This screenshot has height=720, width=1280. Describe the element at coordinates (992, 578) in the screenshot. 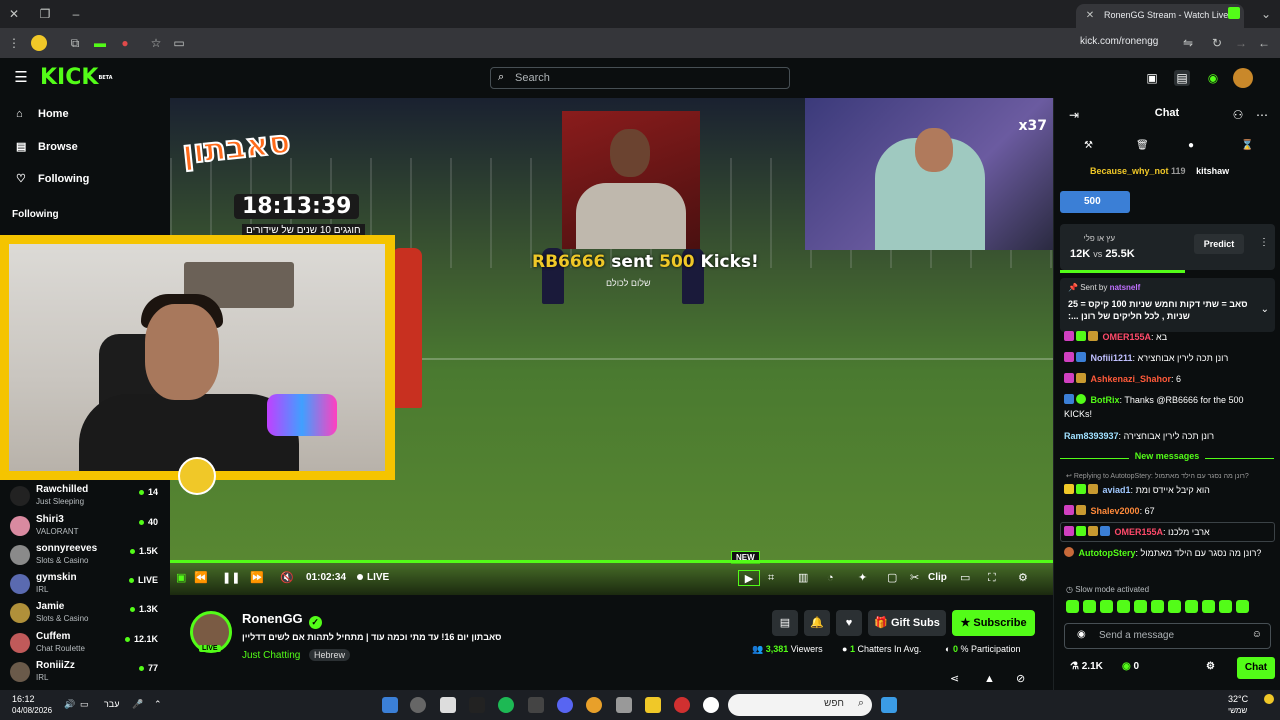

I see `fullscreen-icon: ⛶` at that location.